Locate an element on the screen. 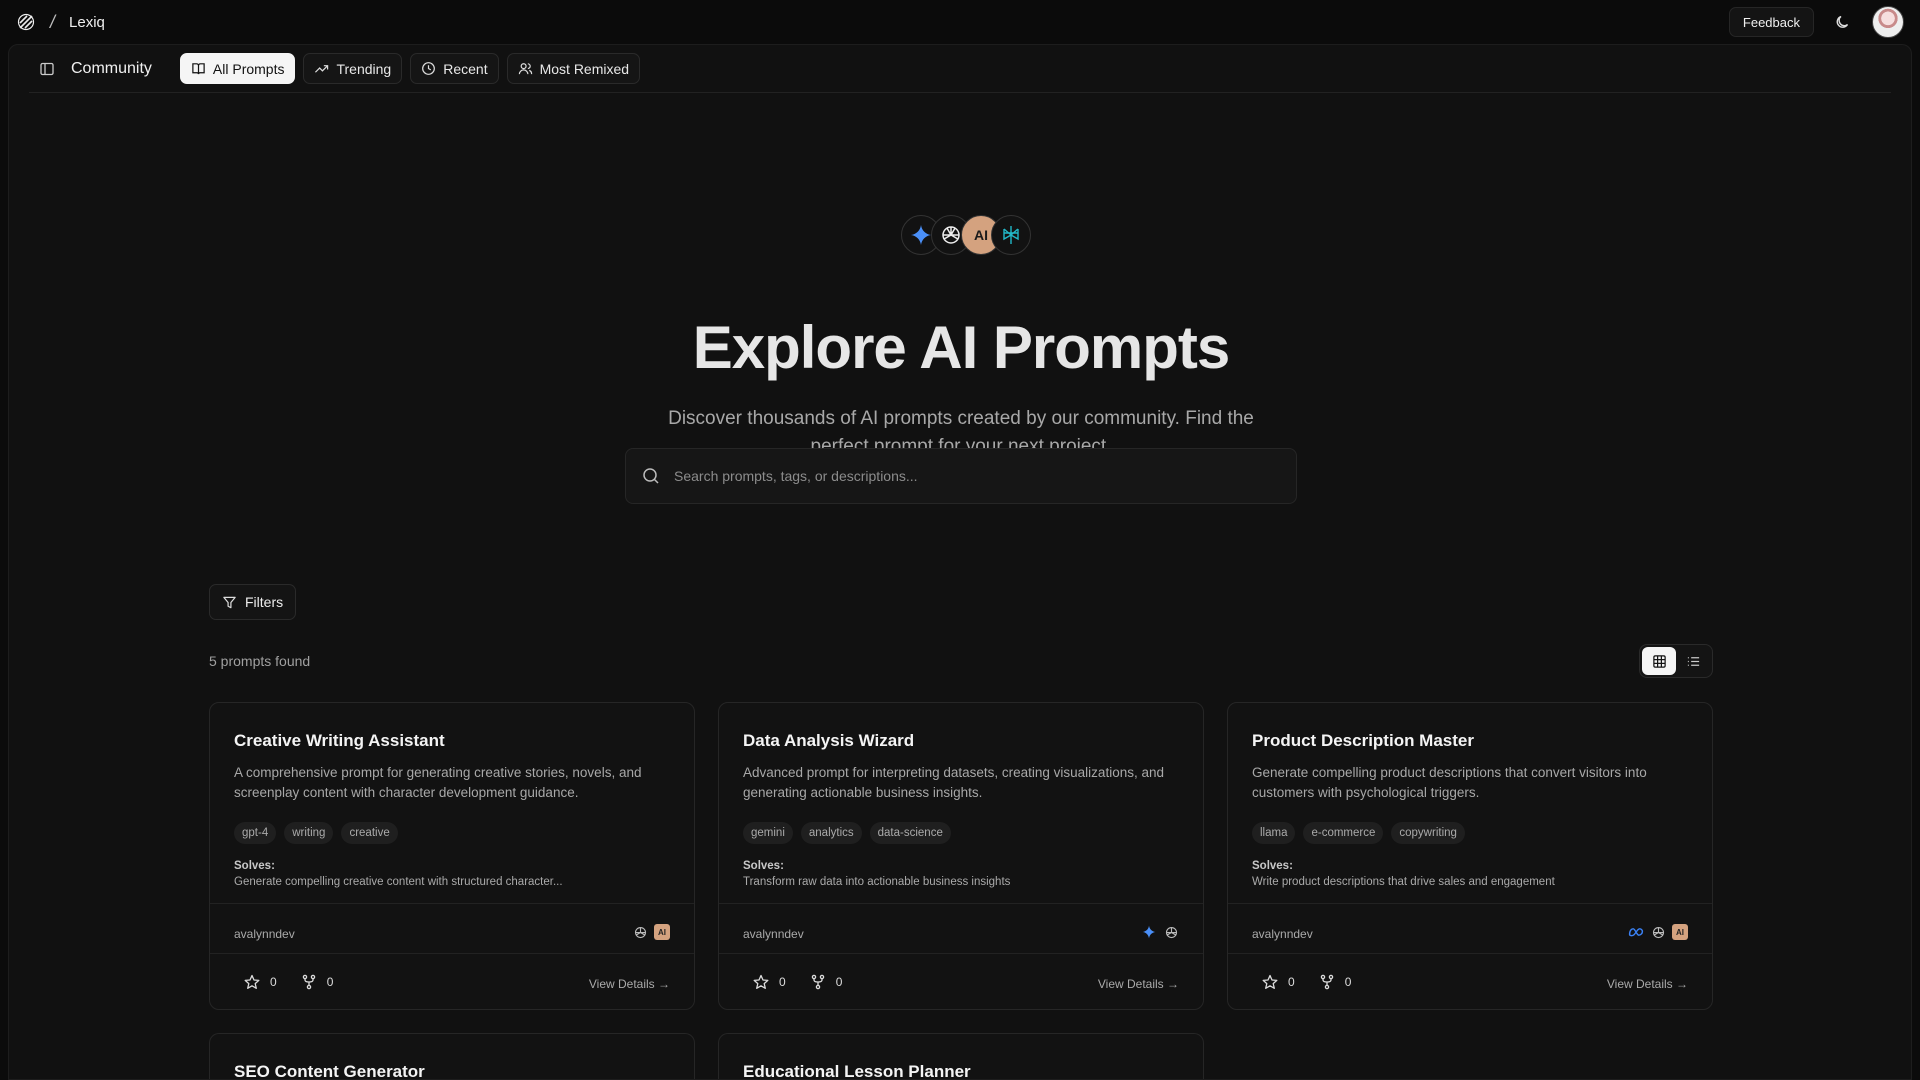  tag: writing is located at coordinates (309, 833).